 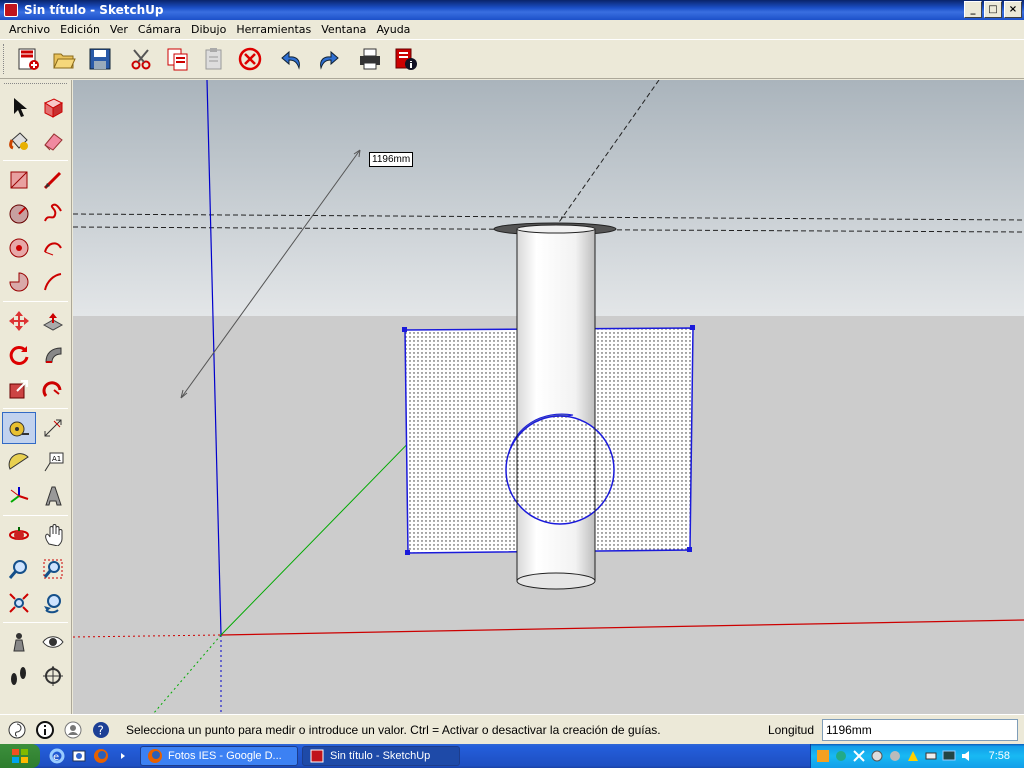 What do you see at coordinates (79, 756) in the screenshot?
I see `mail-icon` at bounding box center [79, 756].